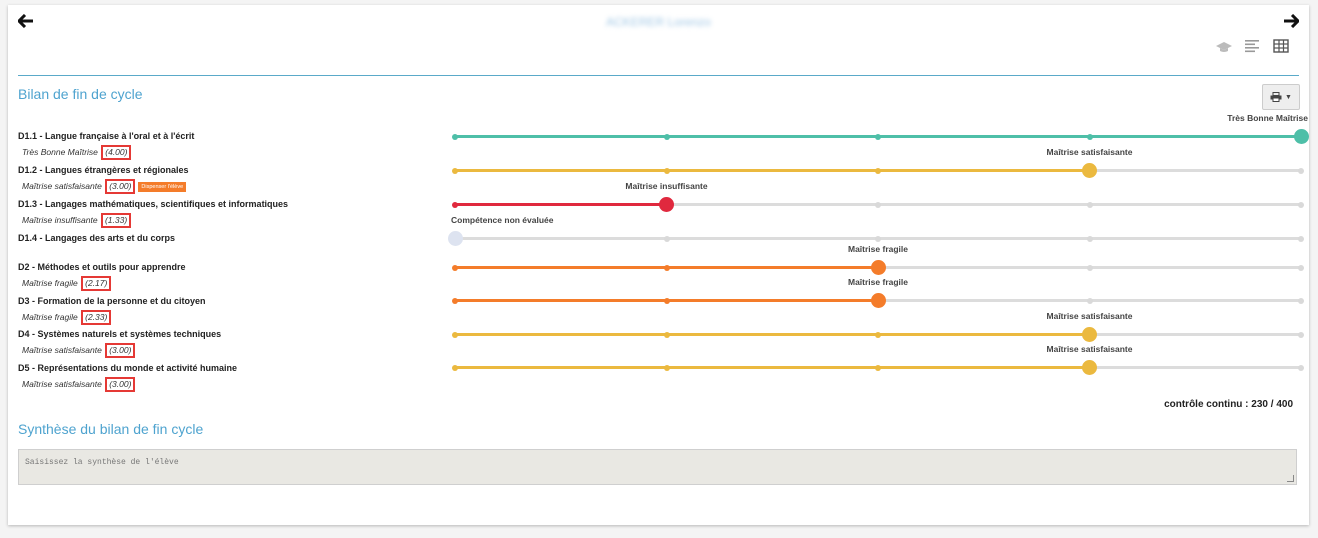  I want to click on level-slider: Très Bonne Maîtrise, so click(880, 128).